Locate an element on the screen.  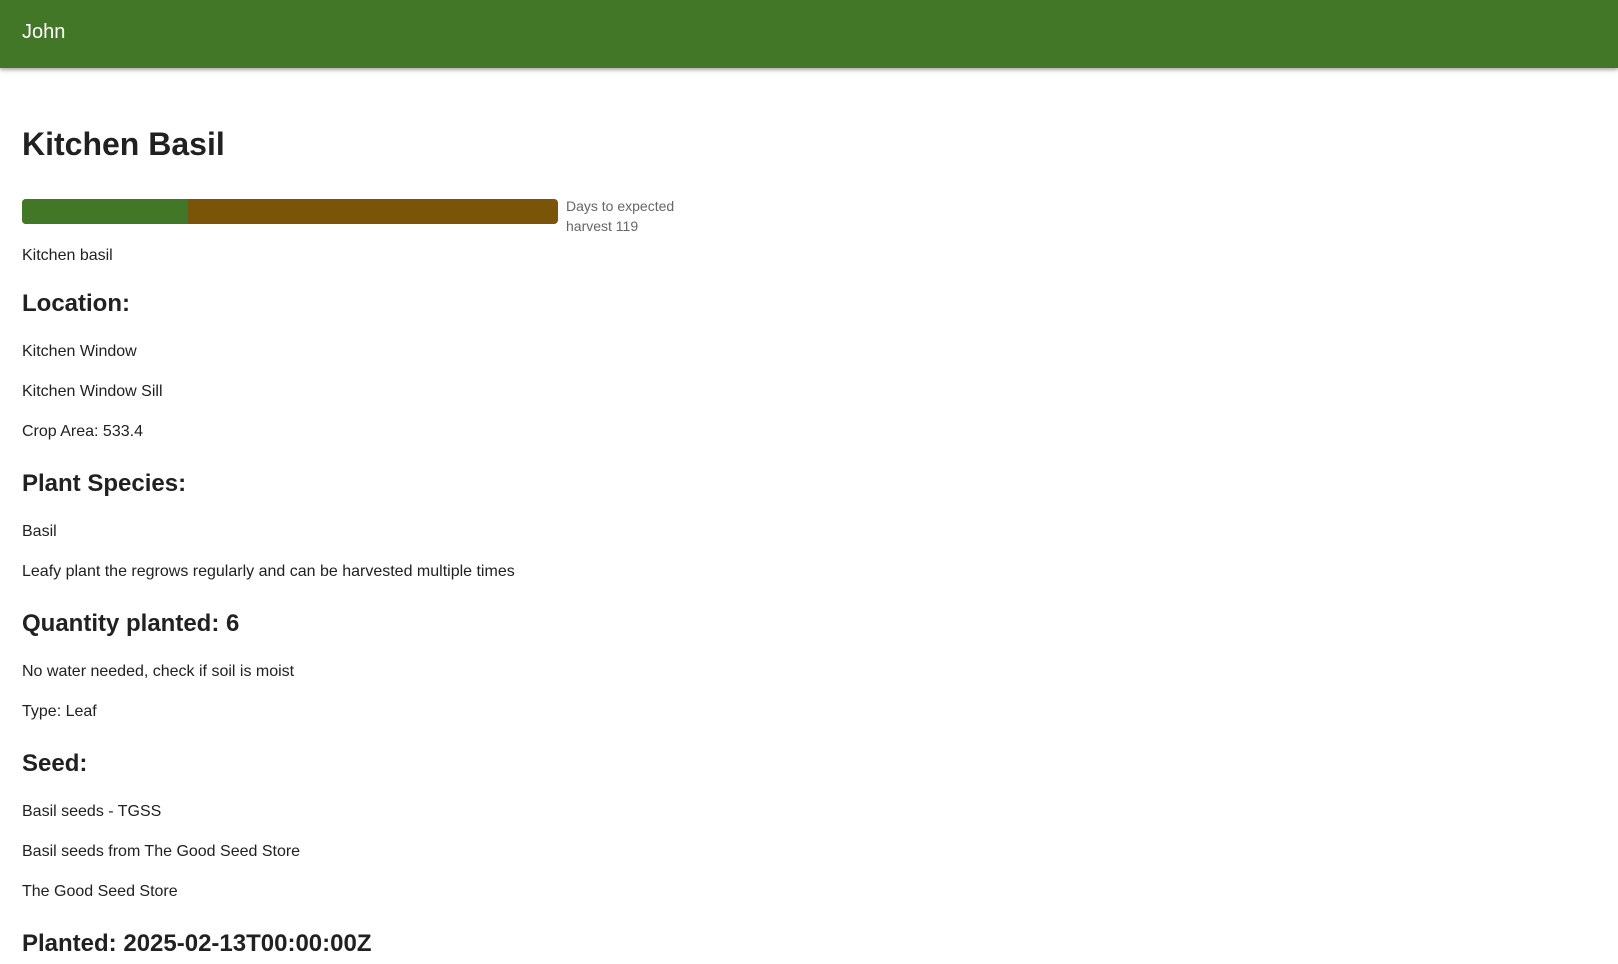
page-title: Kitchen Basil is located at coordinates (123, 144).